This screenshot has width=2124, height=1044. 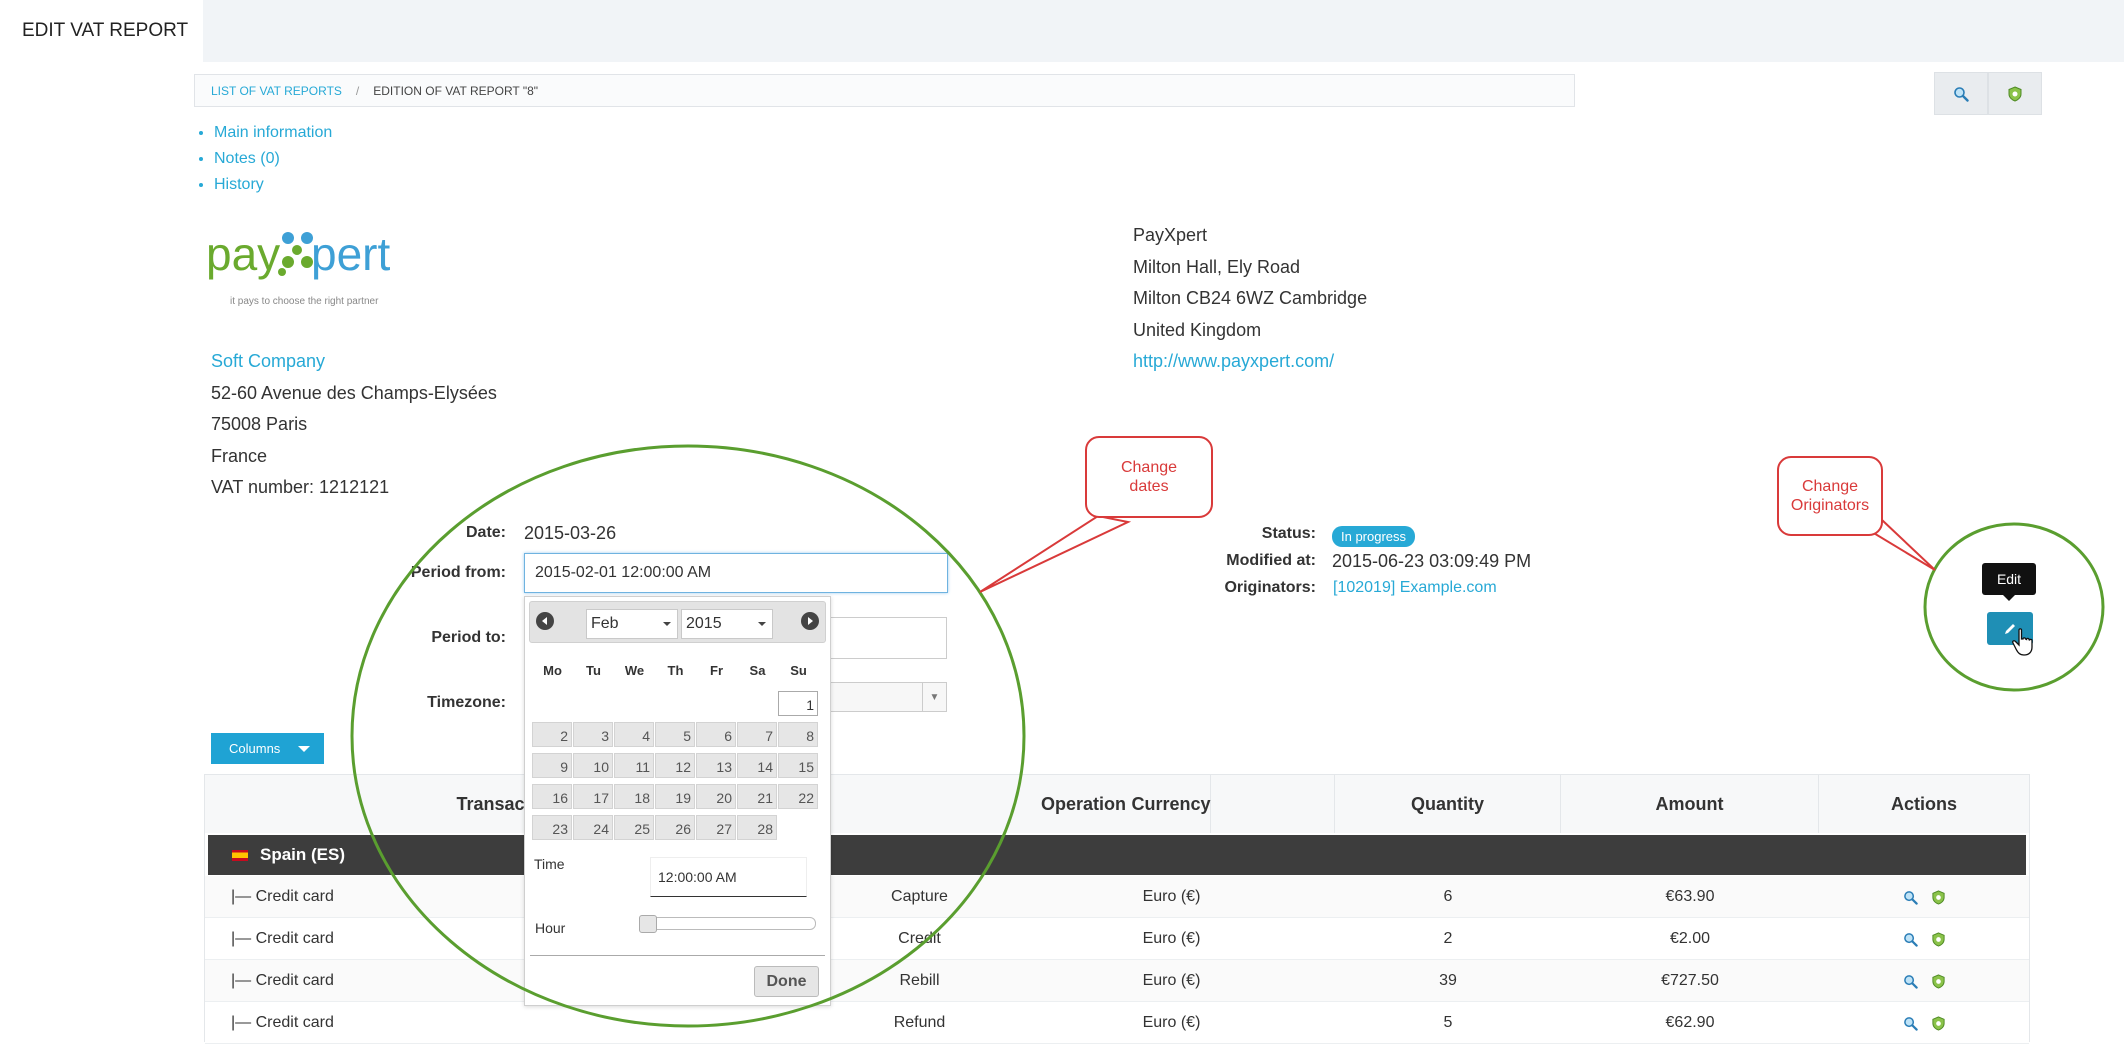 I want to click on edit-highlight-ellipse, so click(x=2014, y=607).